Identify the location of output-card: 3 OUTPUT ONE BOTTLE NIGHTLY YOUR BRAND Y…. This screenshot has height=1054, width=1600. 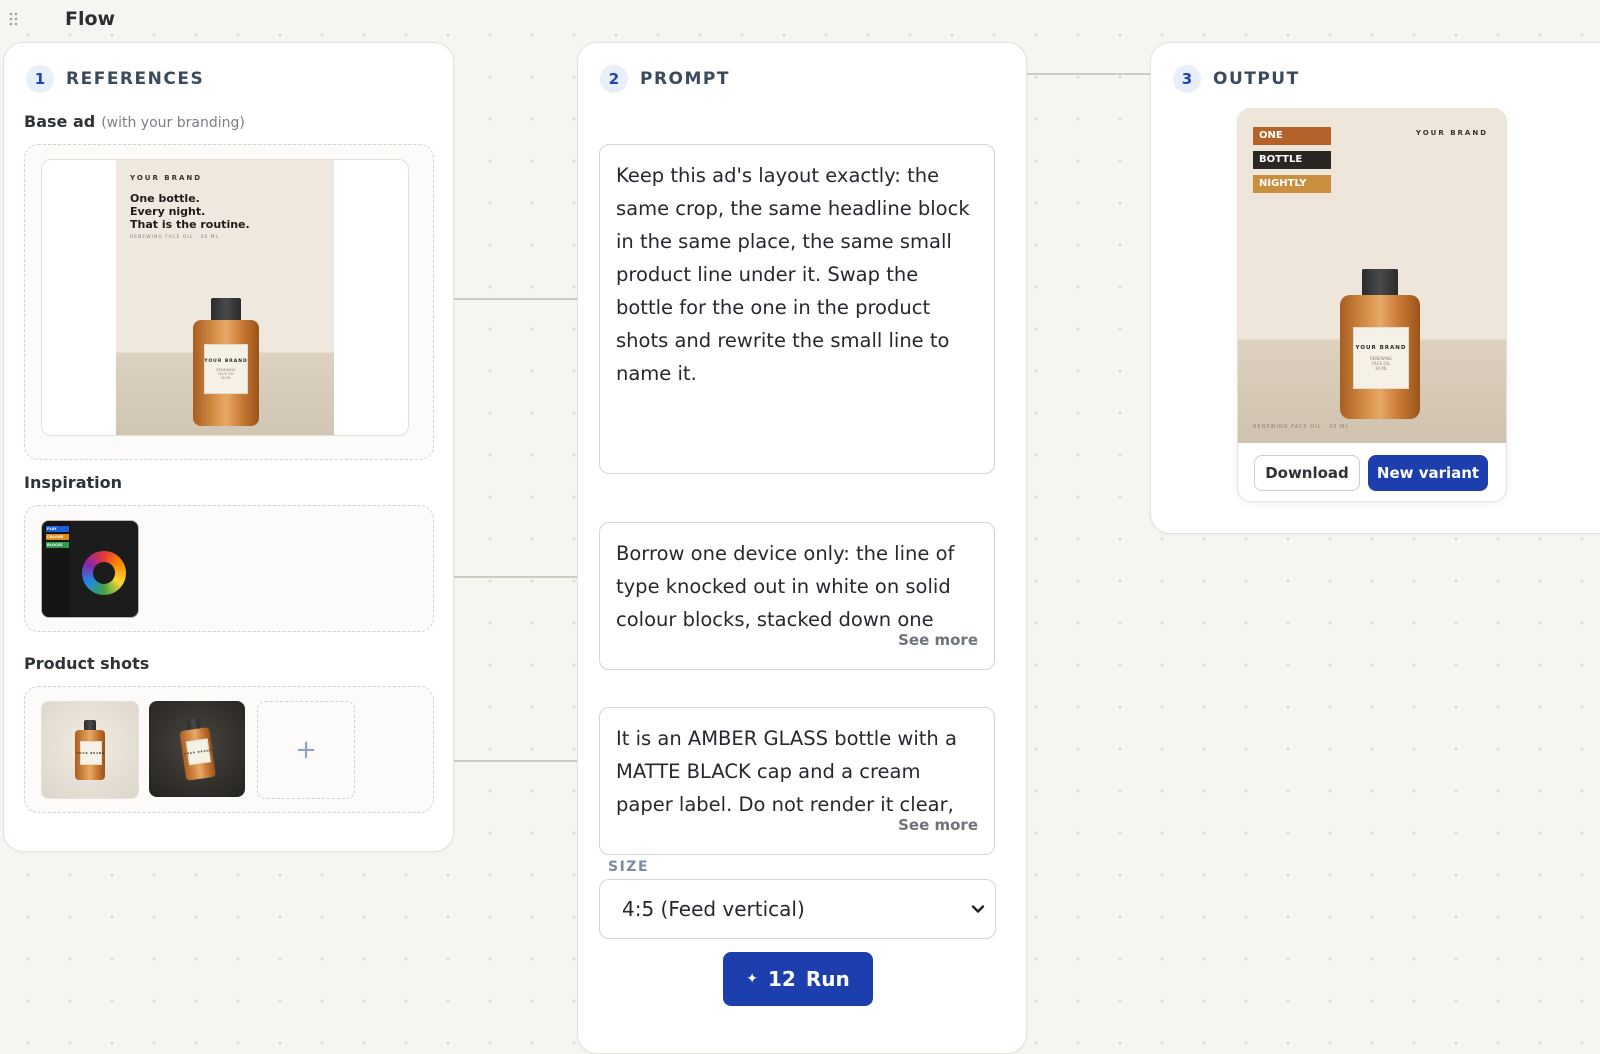
(1375, 288).